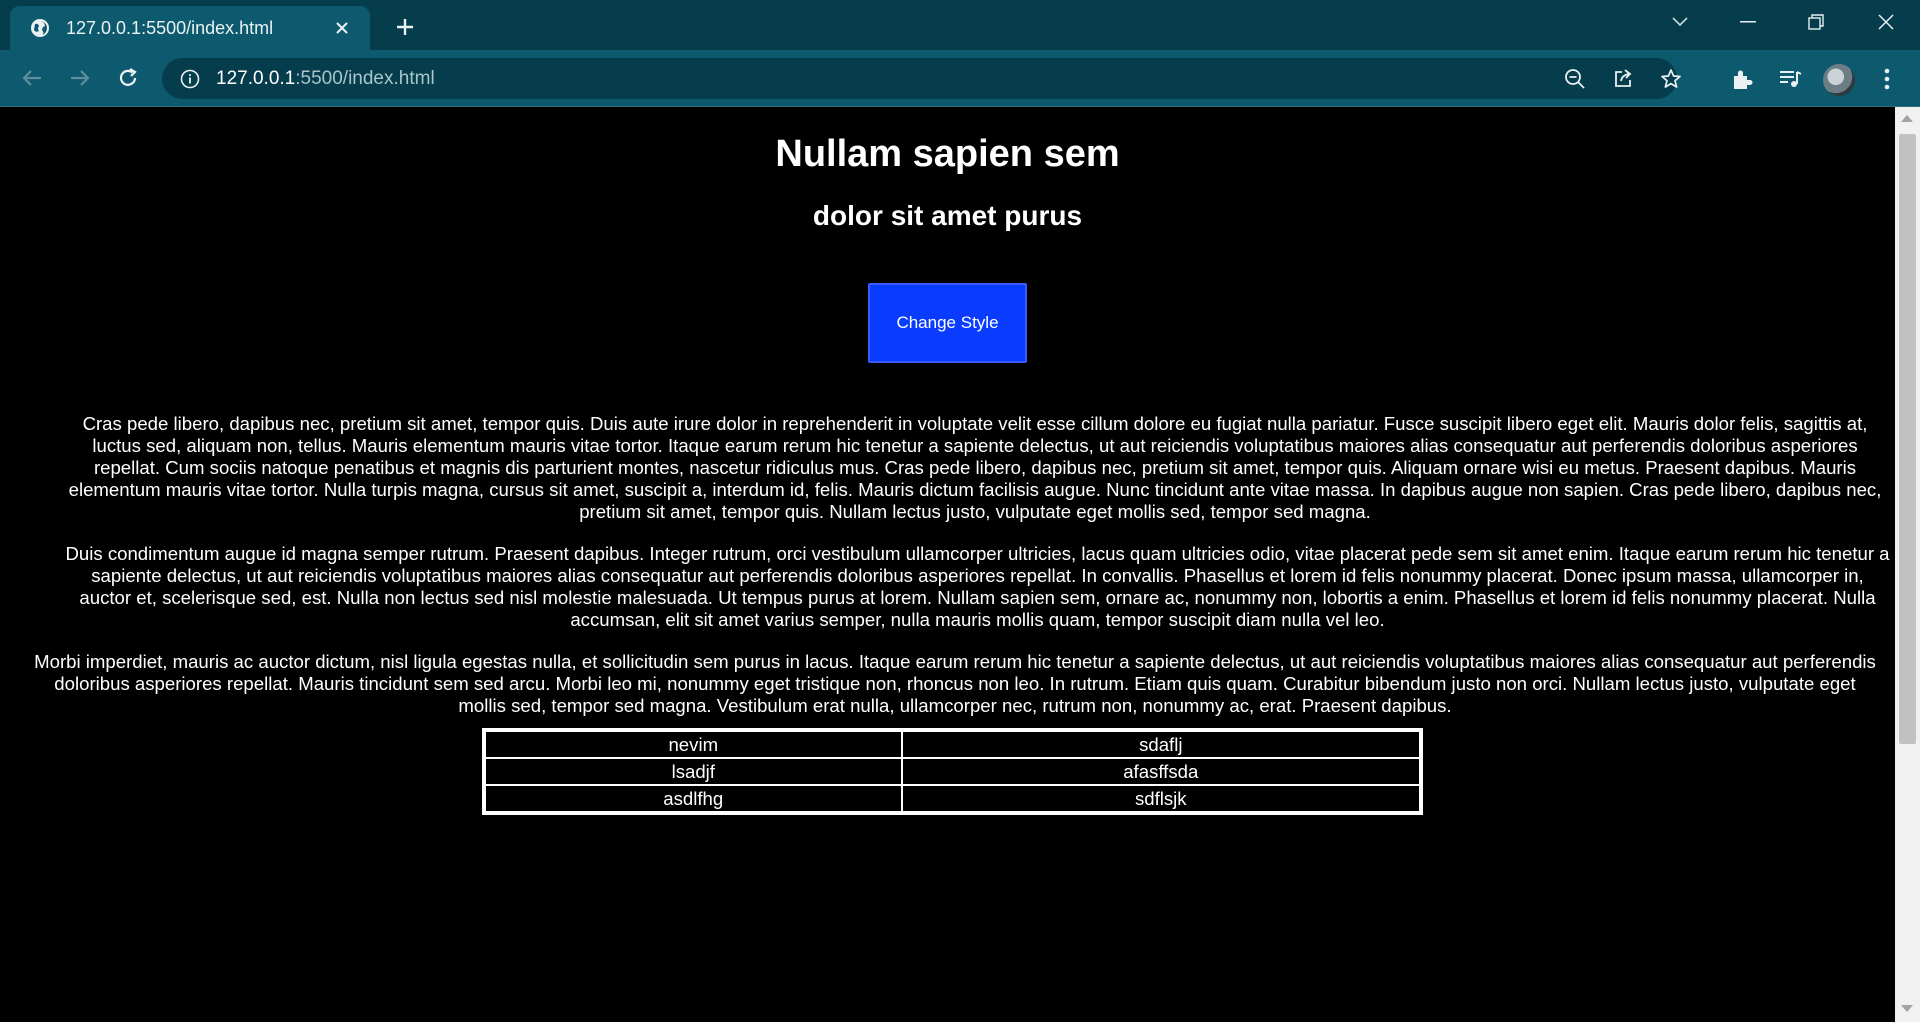 This screenshot has width=1920, height=1022. What do you see at coordinates (1886, 22) in the screenshot?
I see `close-window-icon` at bounding box center [1886, 22].